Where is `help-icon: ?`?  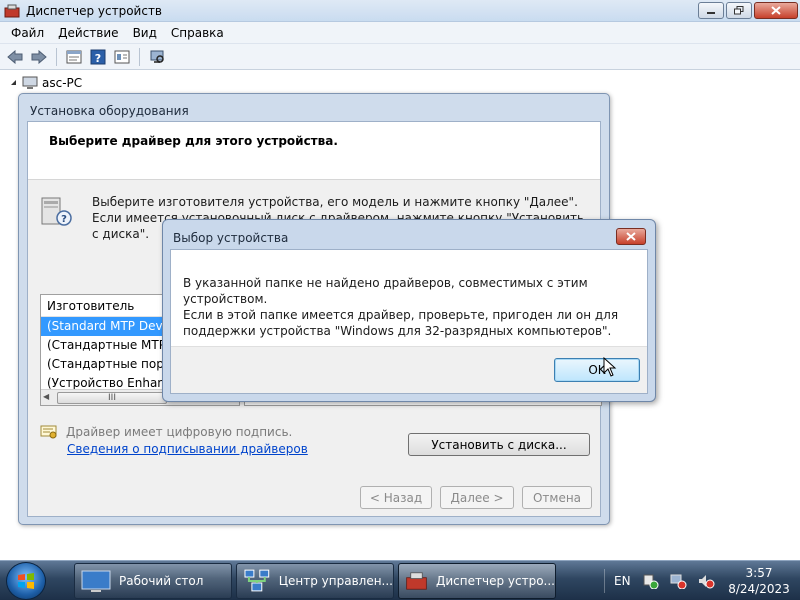
help-icon: ? is located at coordinates (98, 57).